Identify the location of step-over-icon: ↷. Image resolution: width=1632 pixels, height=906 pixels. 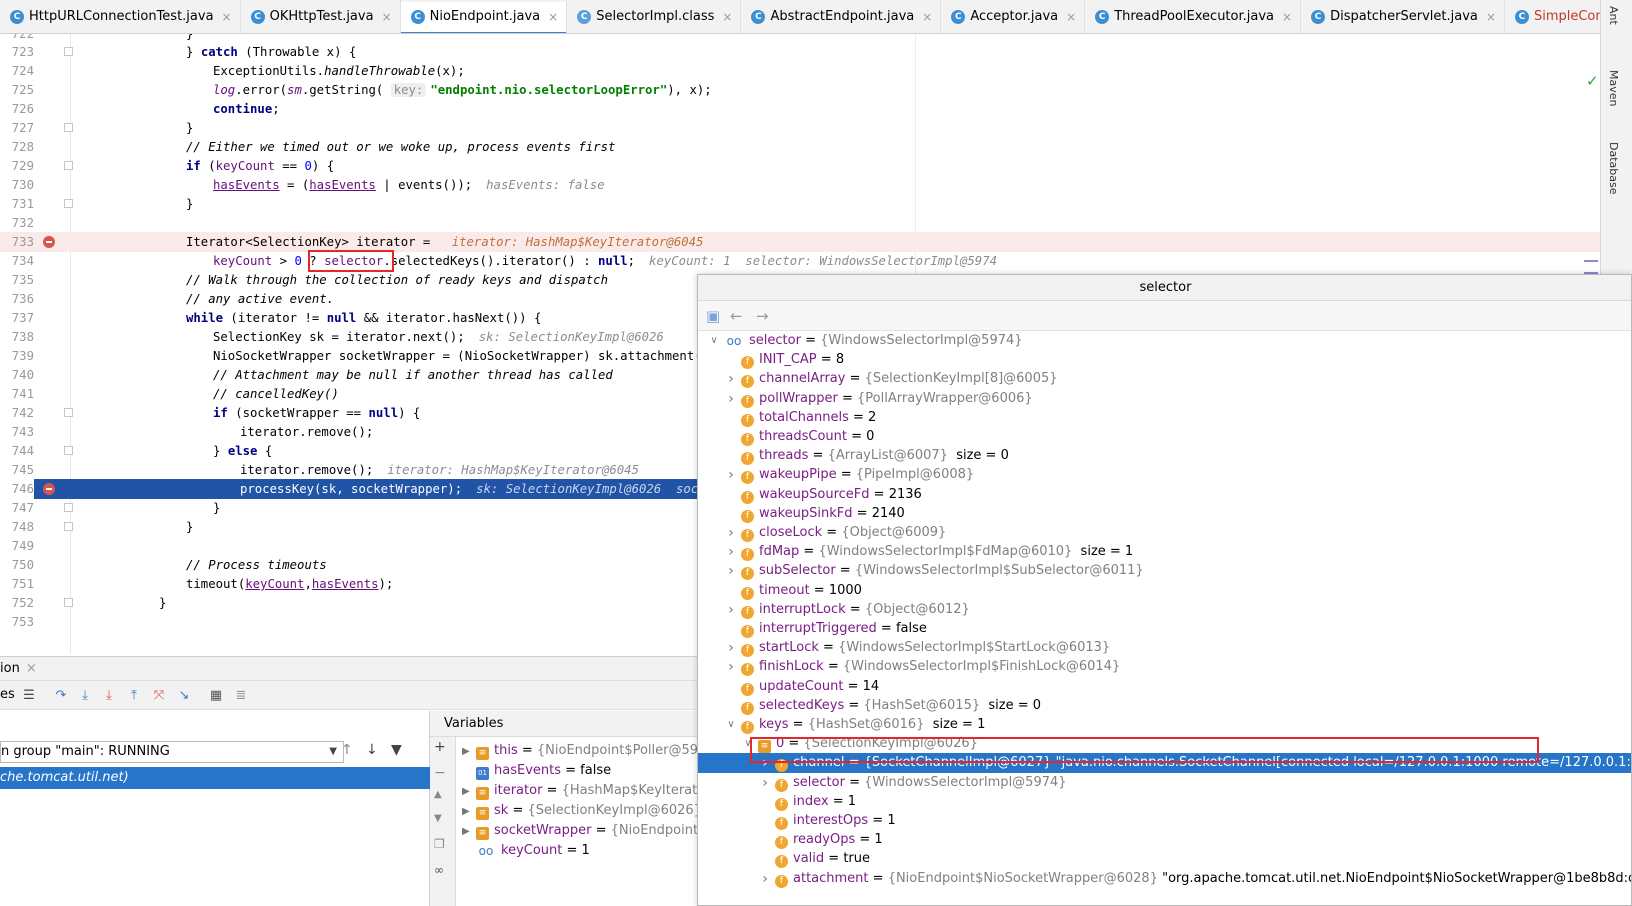
(61, 696).